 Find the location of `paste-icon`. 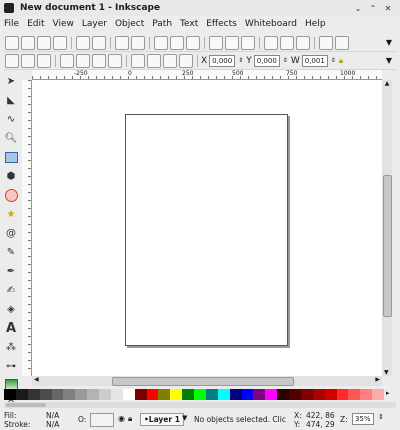

paste-icon is located at coordinates (193, 42).